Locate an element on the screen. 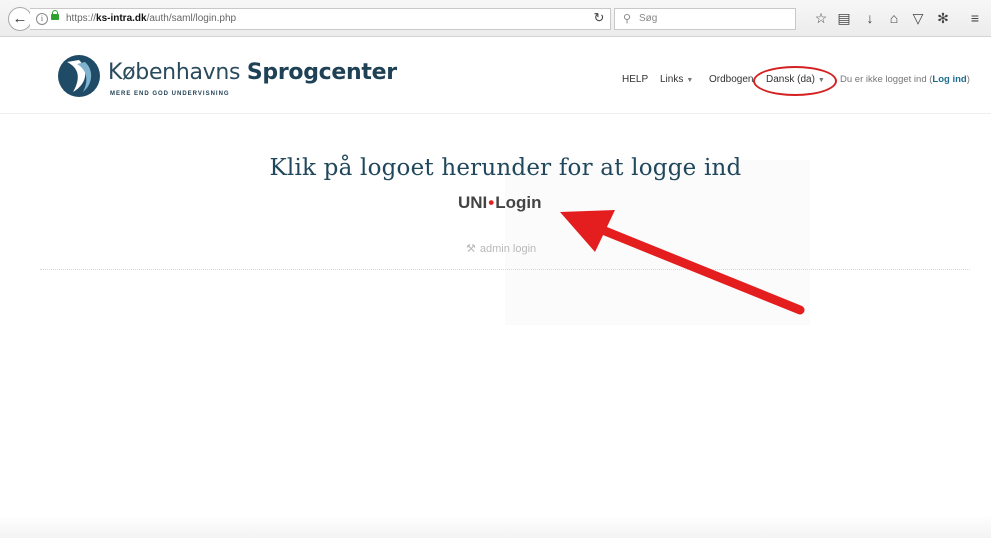 The image size is (991, 538). login-link: Log ind is located at coordinates (949, 79).